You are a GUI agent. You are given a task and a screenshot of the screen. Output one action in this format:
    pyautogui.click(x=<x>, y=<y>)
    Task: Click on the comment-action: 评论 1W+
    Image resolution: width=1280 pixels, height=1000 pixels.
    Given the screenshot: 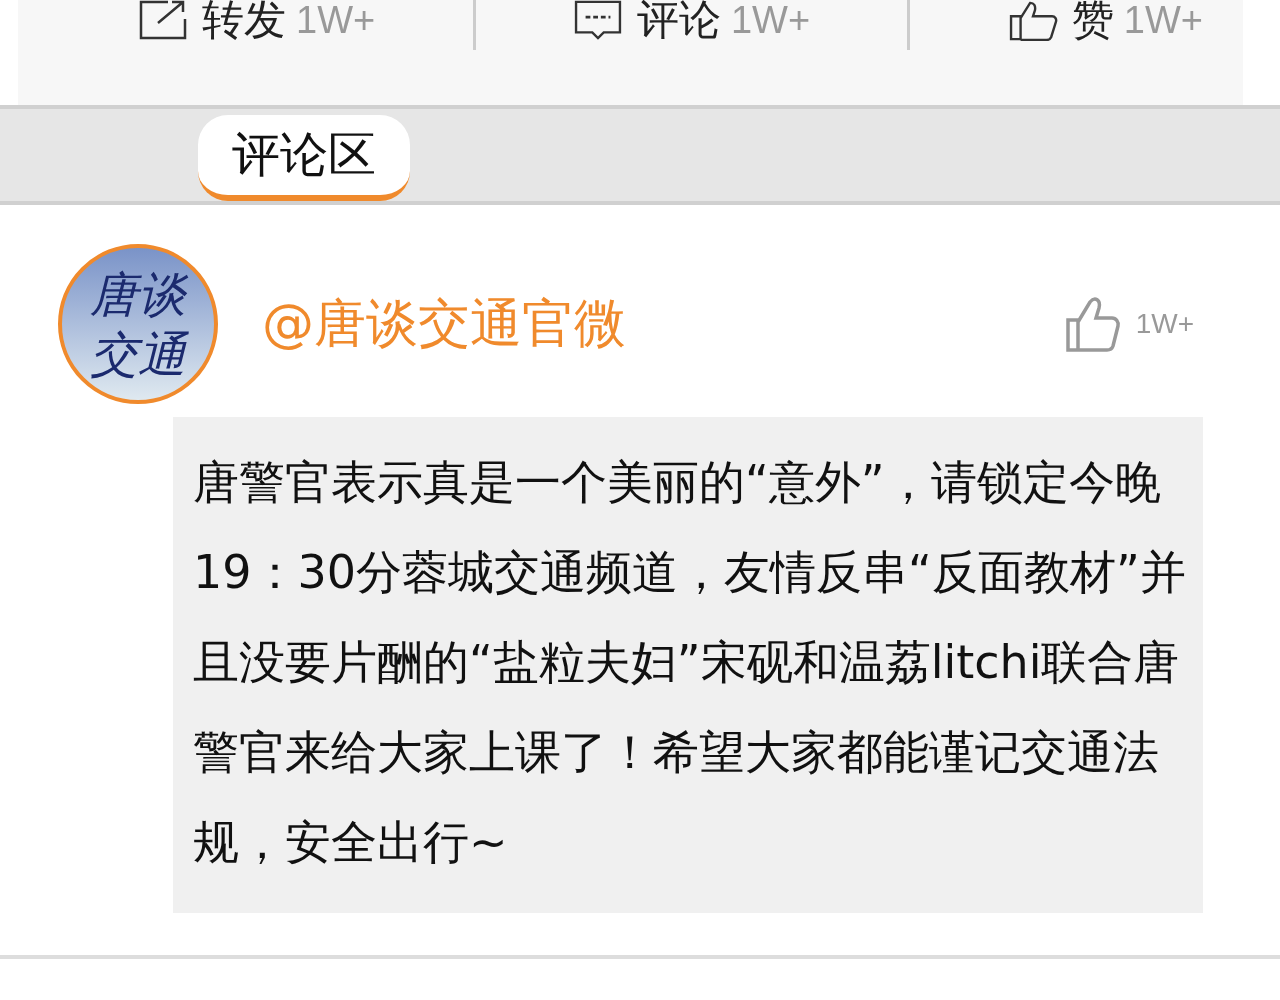 What is the action you would take?
    pyautogui.click(x=691, y=22)
    